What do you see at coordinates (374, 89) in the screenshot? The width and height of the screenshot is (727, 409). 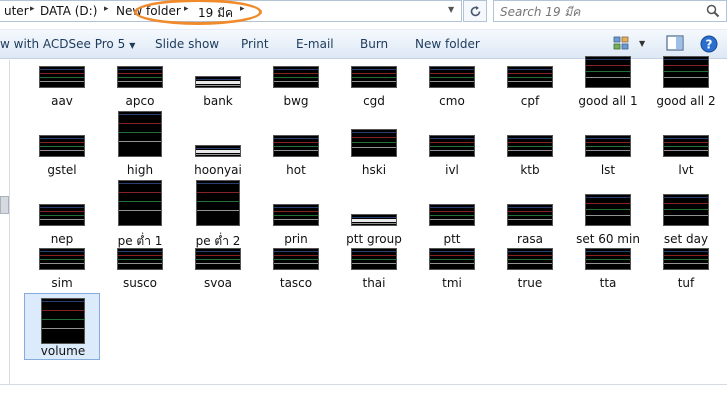 I see `file-item: cgd` at bounding box center [374, 89].